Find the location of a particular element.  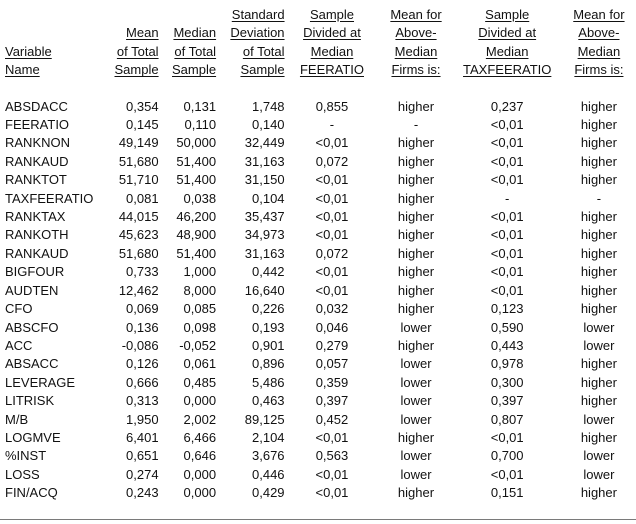

column-header-line: Variable is located at coordinates (28, 51).